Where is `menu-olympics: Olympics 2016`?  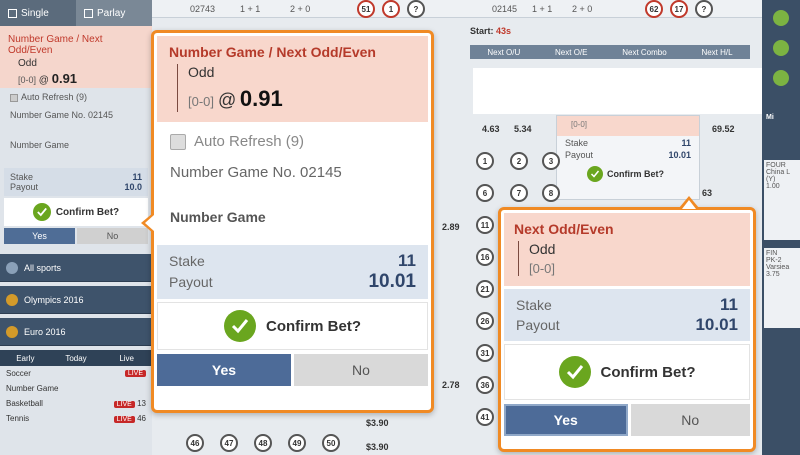 menu-olympics: Olympics 2016 is located at coordinates (76, 300).